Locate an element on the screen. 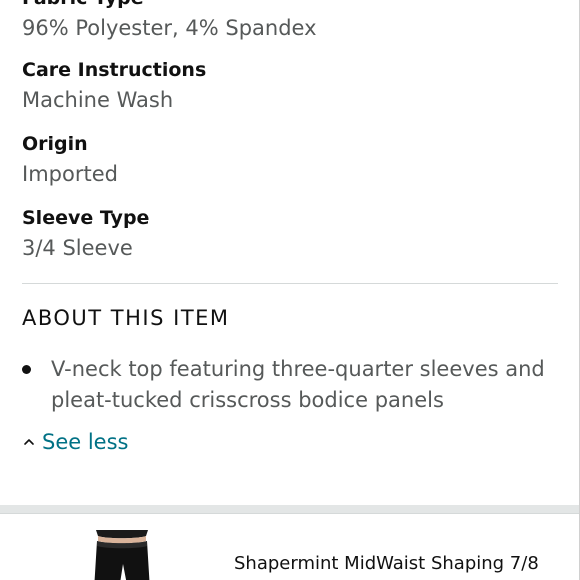  detail-label-origin: Origin is located at coordinates (55, 144).